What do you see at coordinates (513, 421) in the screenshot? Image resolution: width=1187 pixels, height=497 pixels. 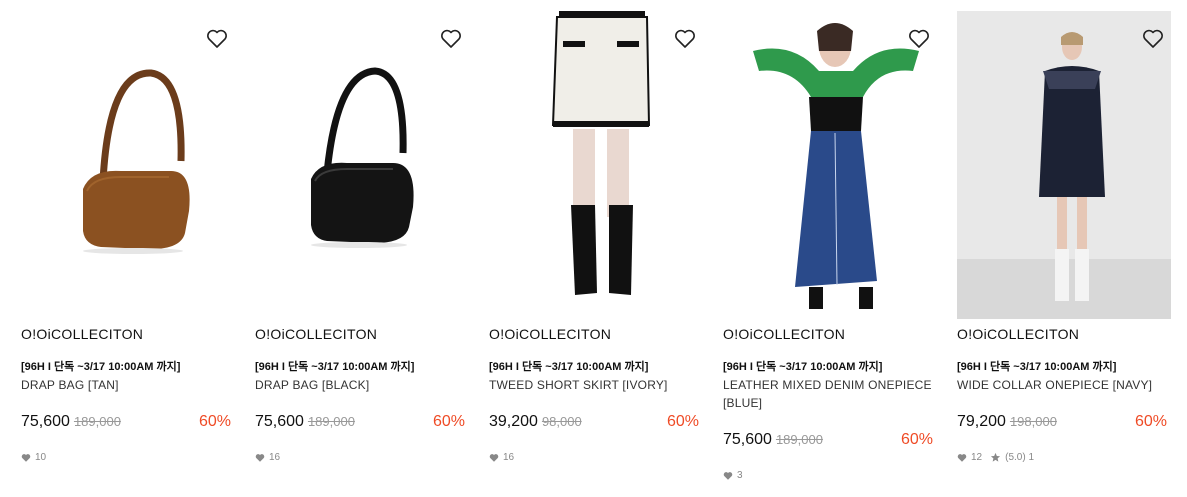 I see `sale-price: 39,200` at bounding box center [513, 421].